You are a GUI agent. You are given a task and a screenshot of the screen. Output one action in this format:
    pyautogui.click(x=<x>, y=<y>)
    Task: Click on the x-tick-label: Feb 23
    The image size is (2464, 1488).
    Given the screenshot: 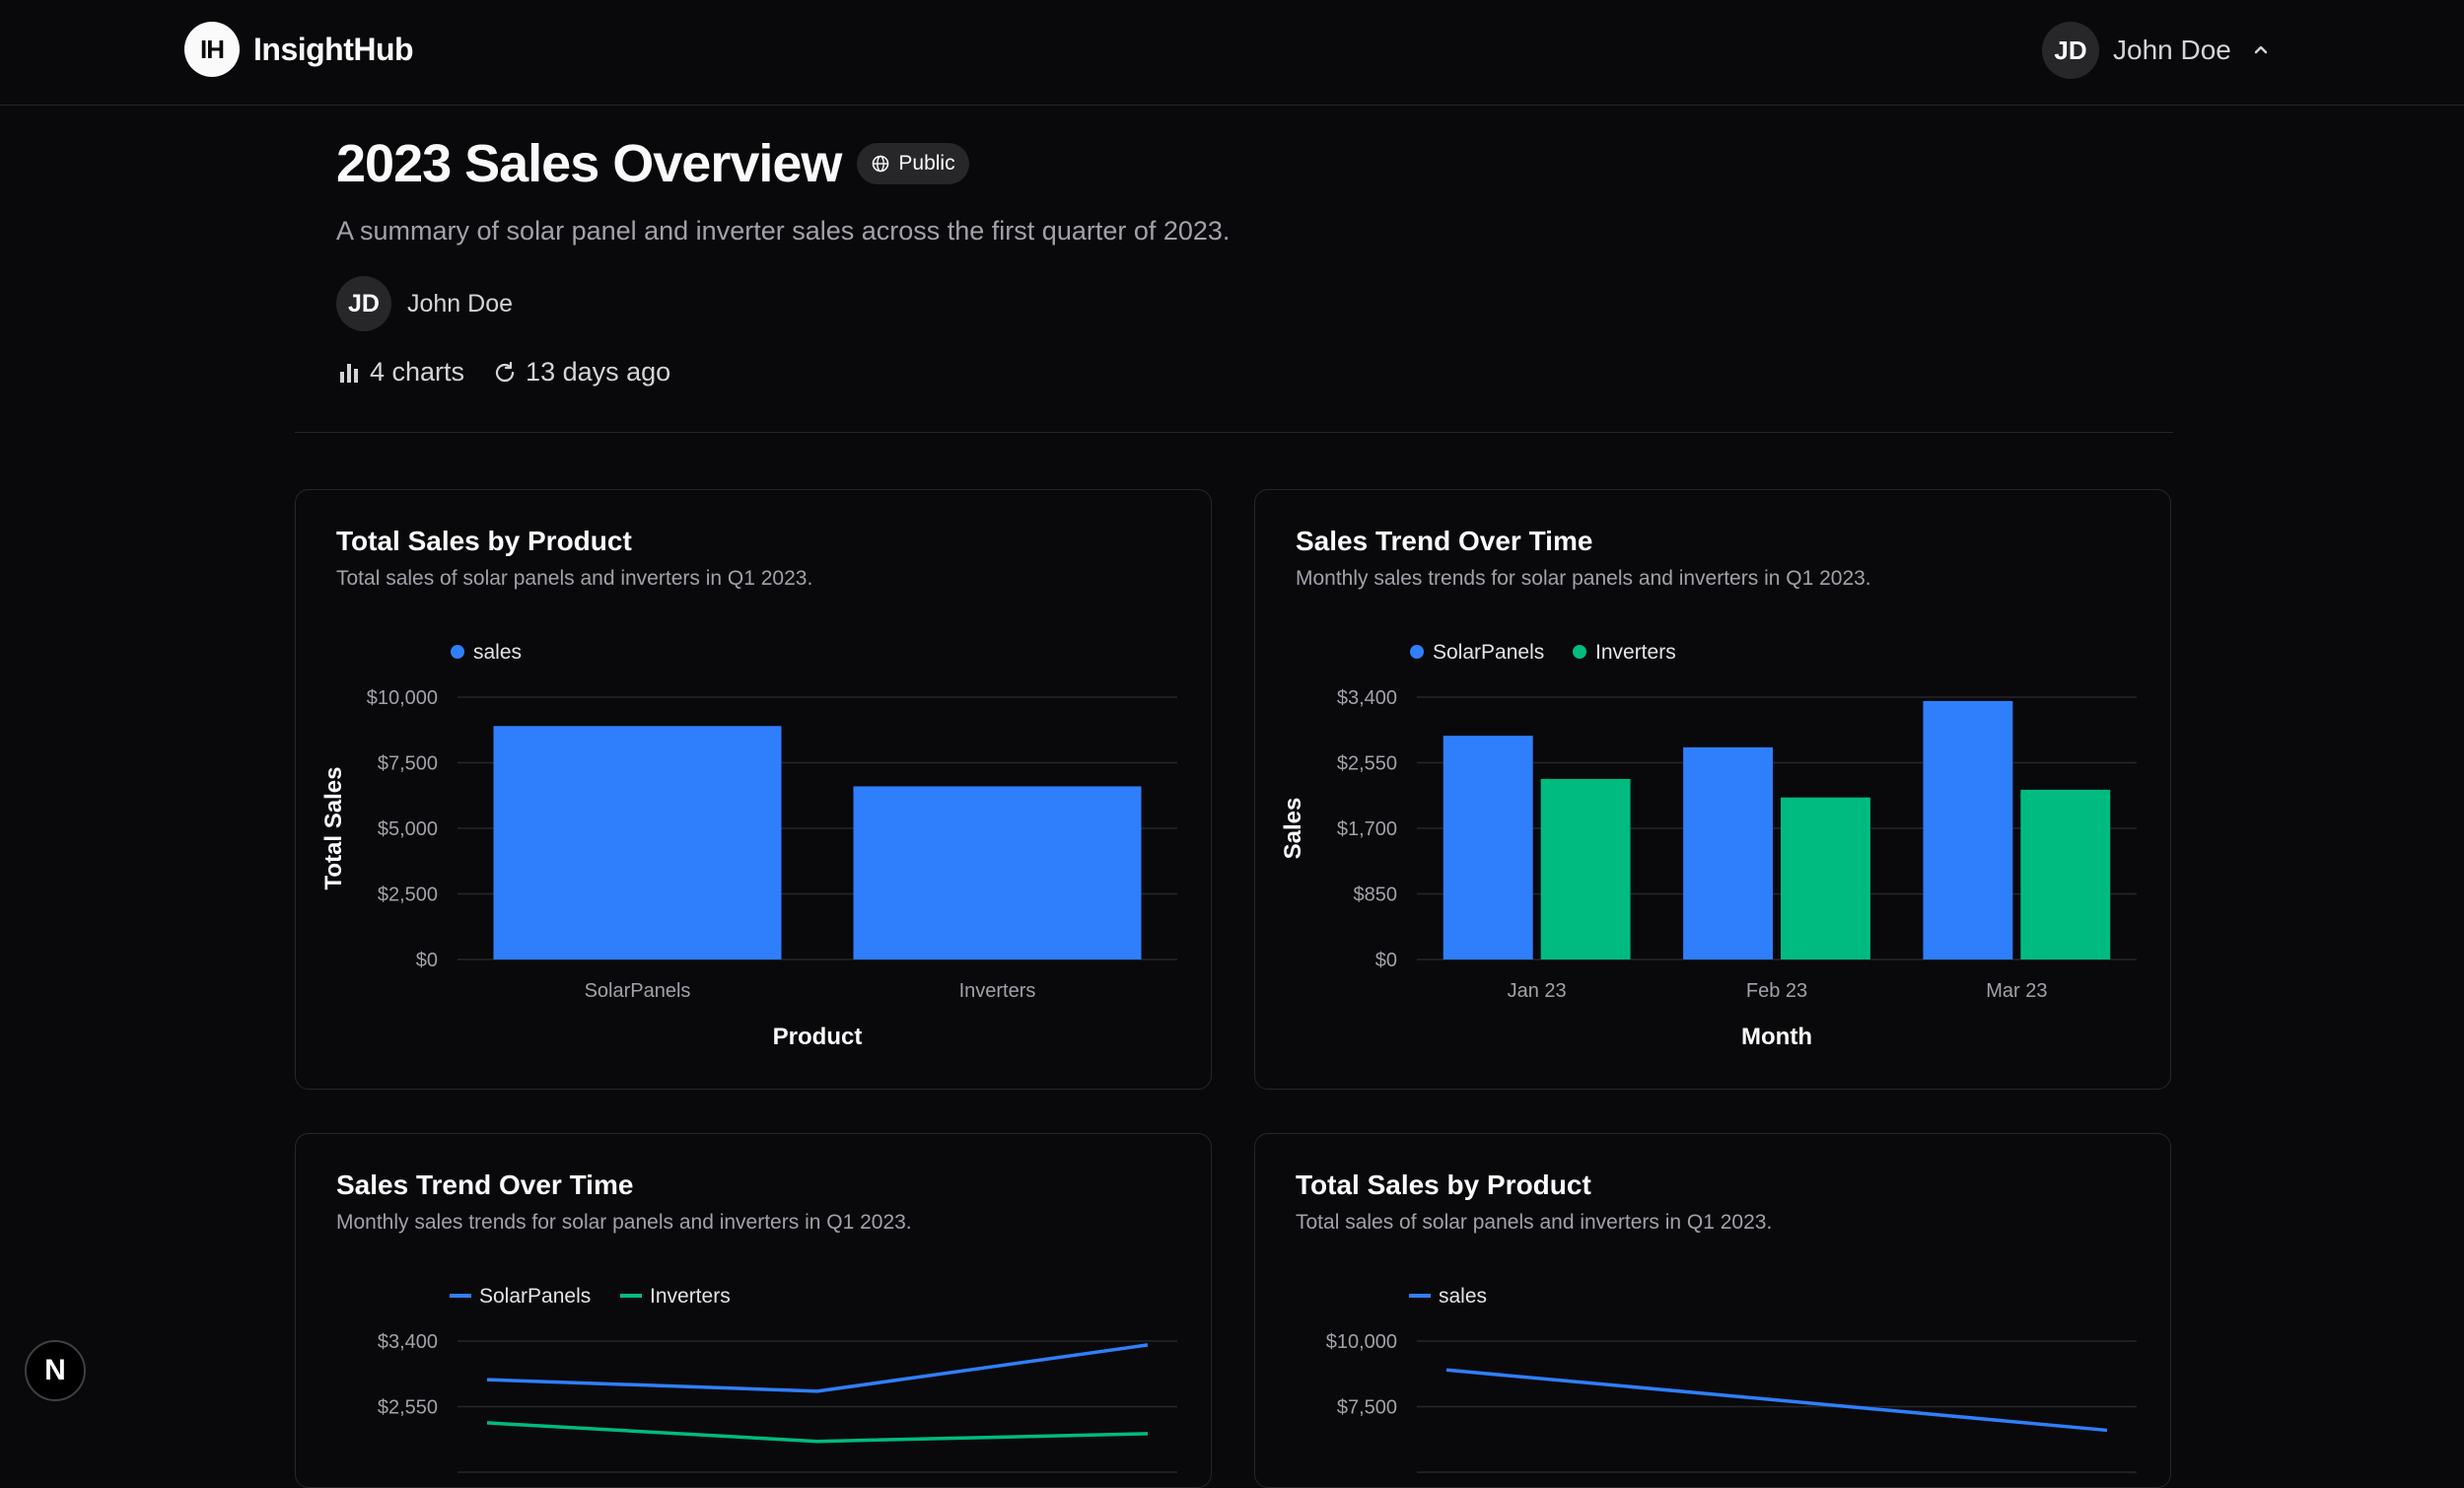 What is the action you would take?
    pyautogui.click(x=1776, y=991)
    